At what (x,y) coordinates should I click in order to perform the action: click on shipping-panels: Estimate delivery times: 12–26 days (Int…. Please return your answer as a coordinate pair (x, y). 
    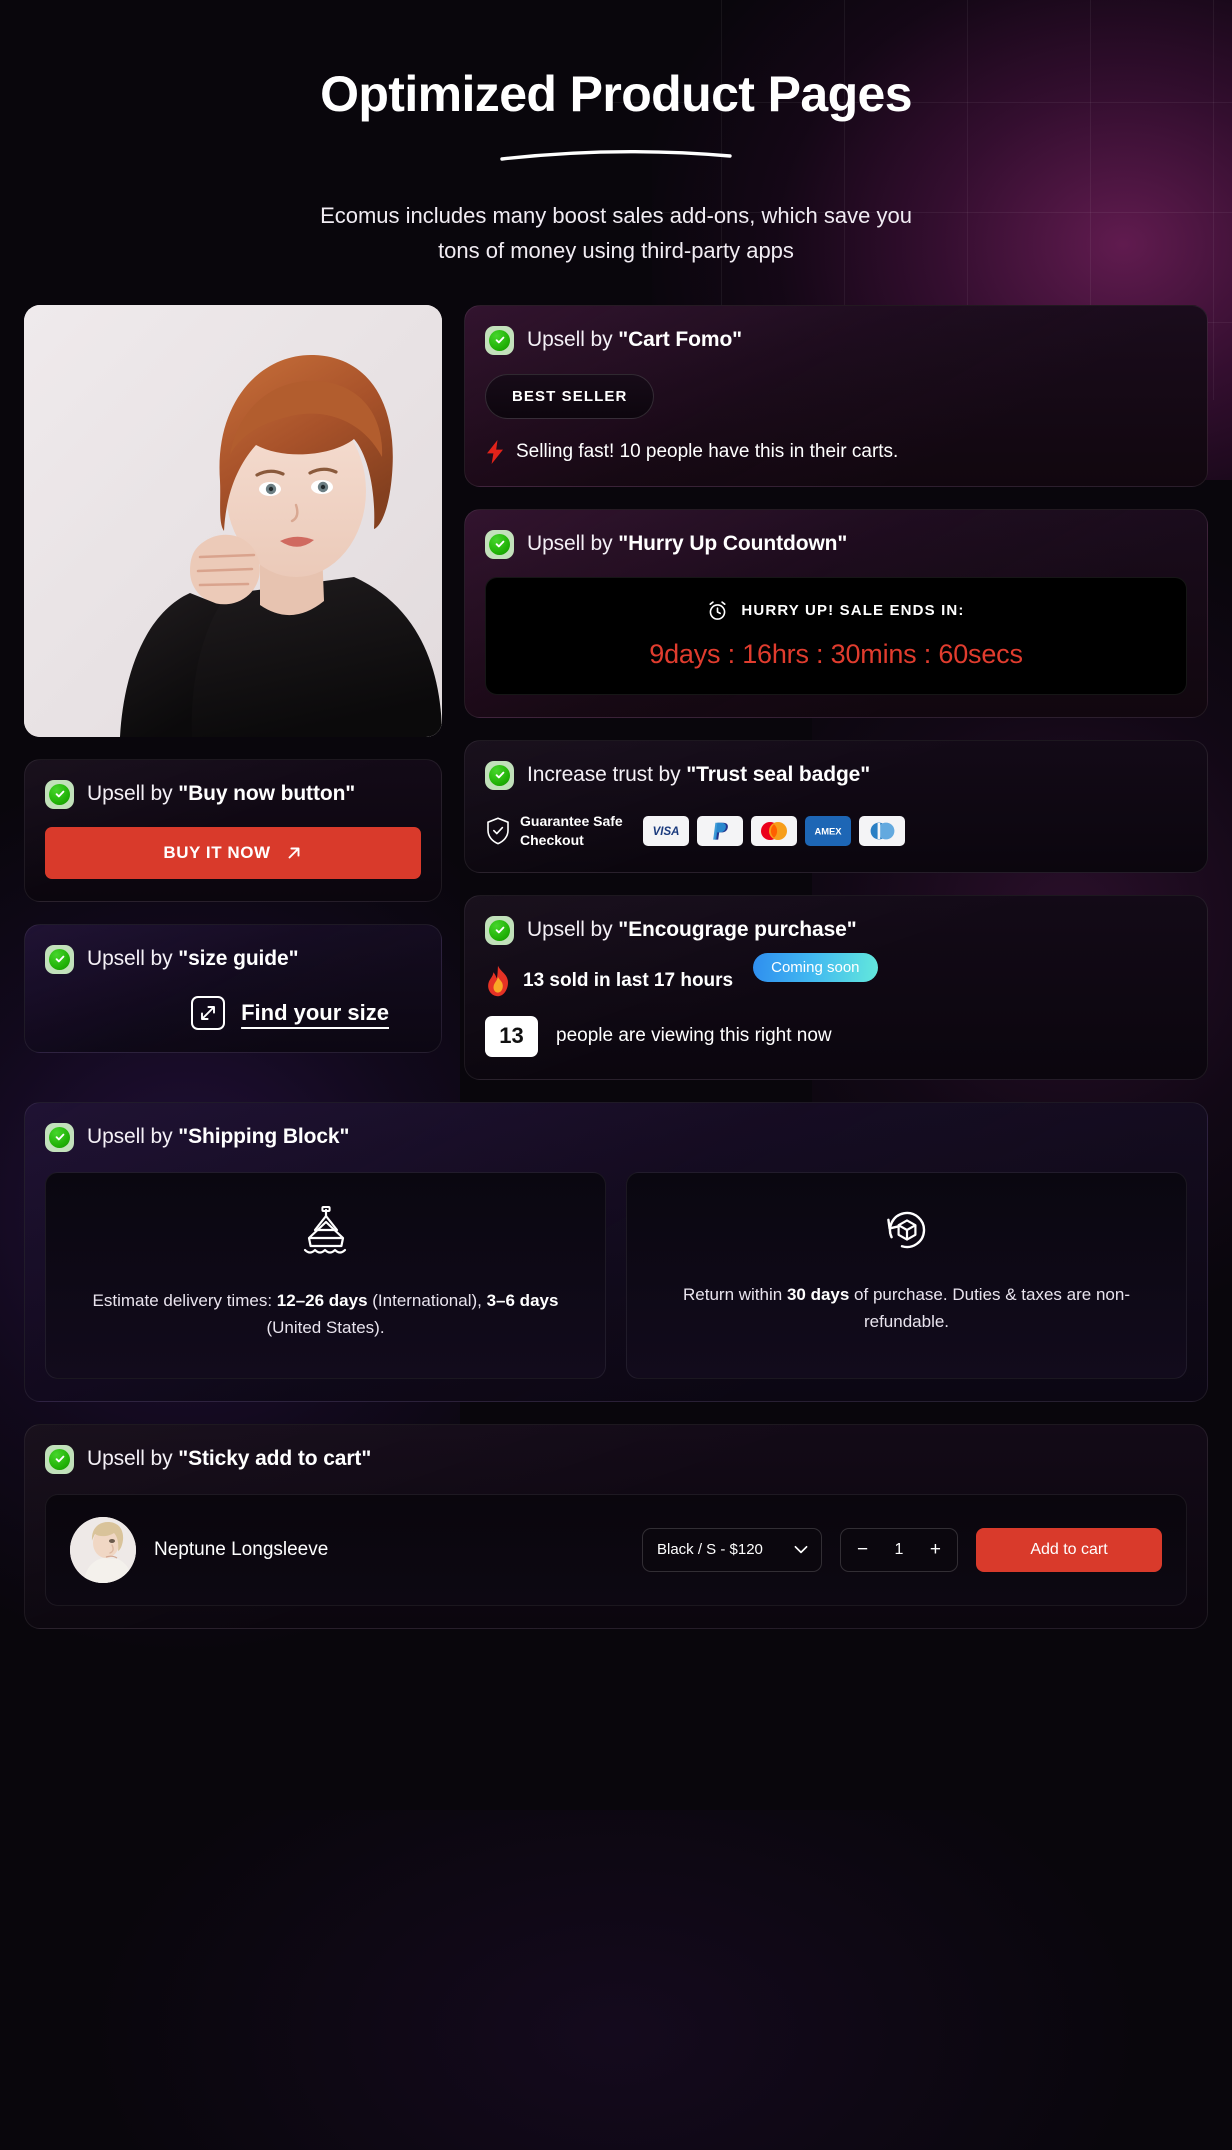
    Looking at the image, I should click on (616, 1275).